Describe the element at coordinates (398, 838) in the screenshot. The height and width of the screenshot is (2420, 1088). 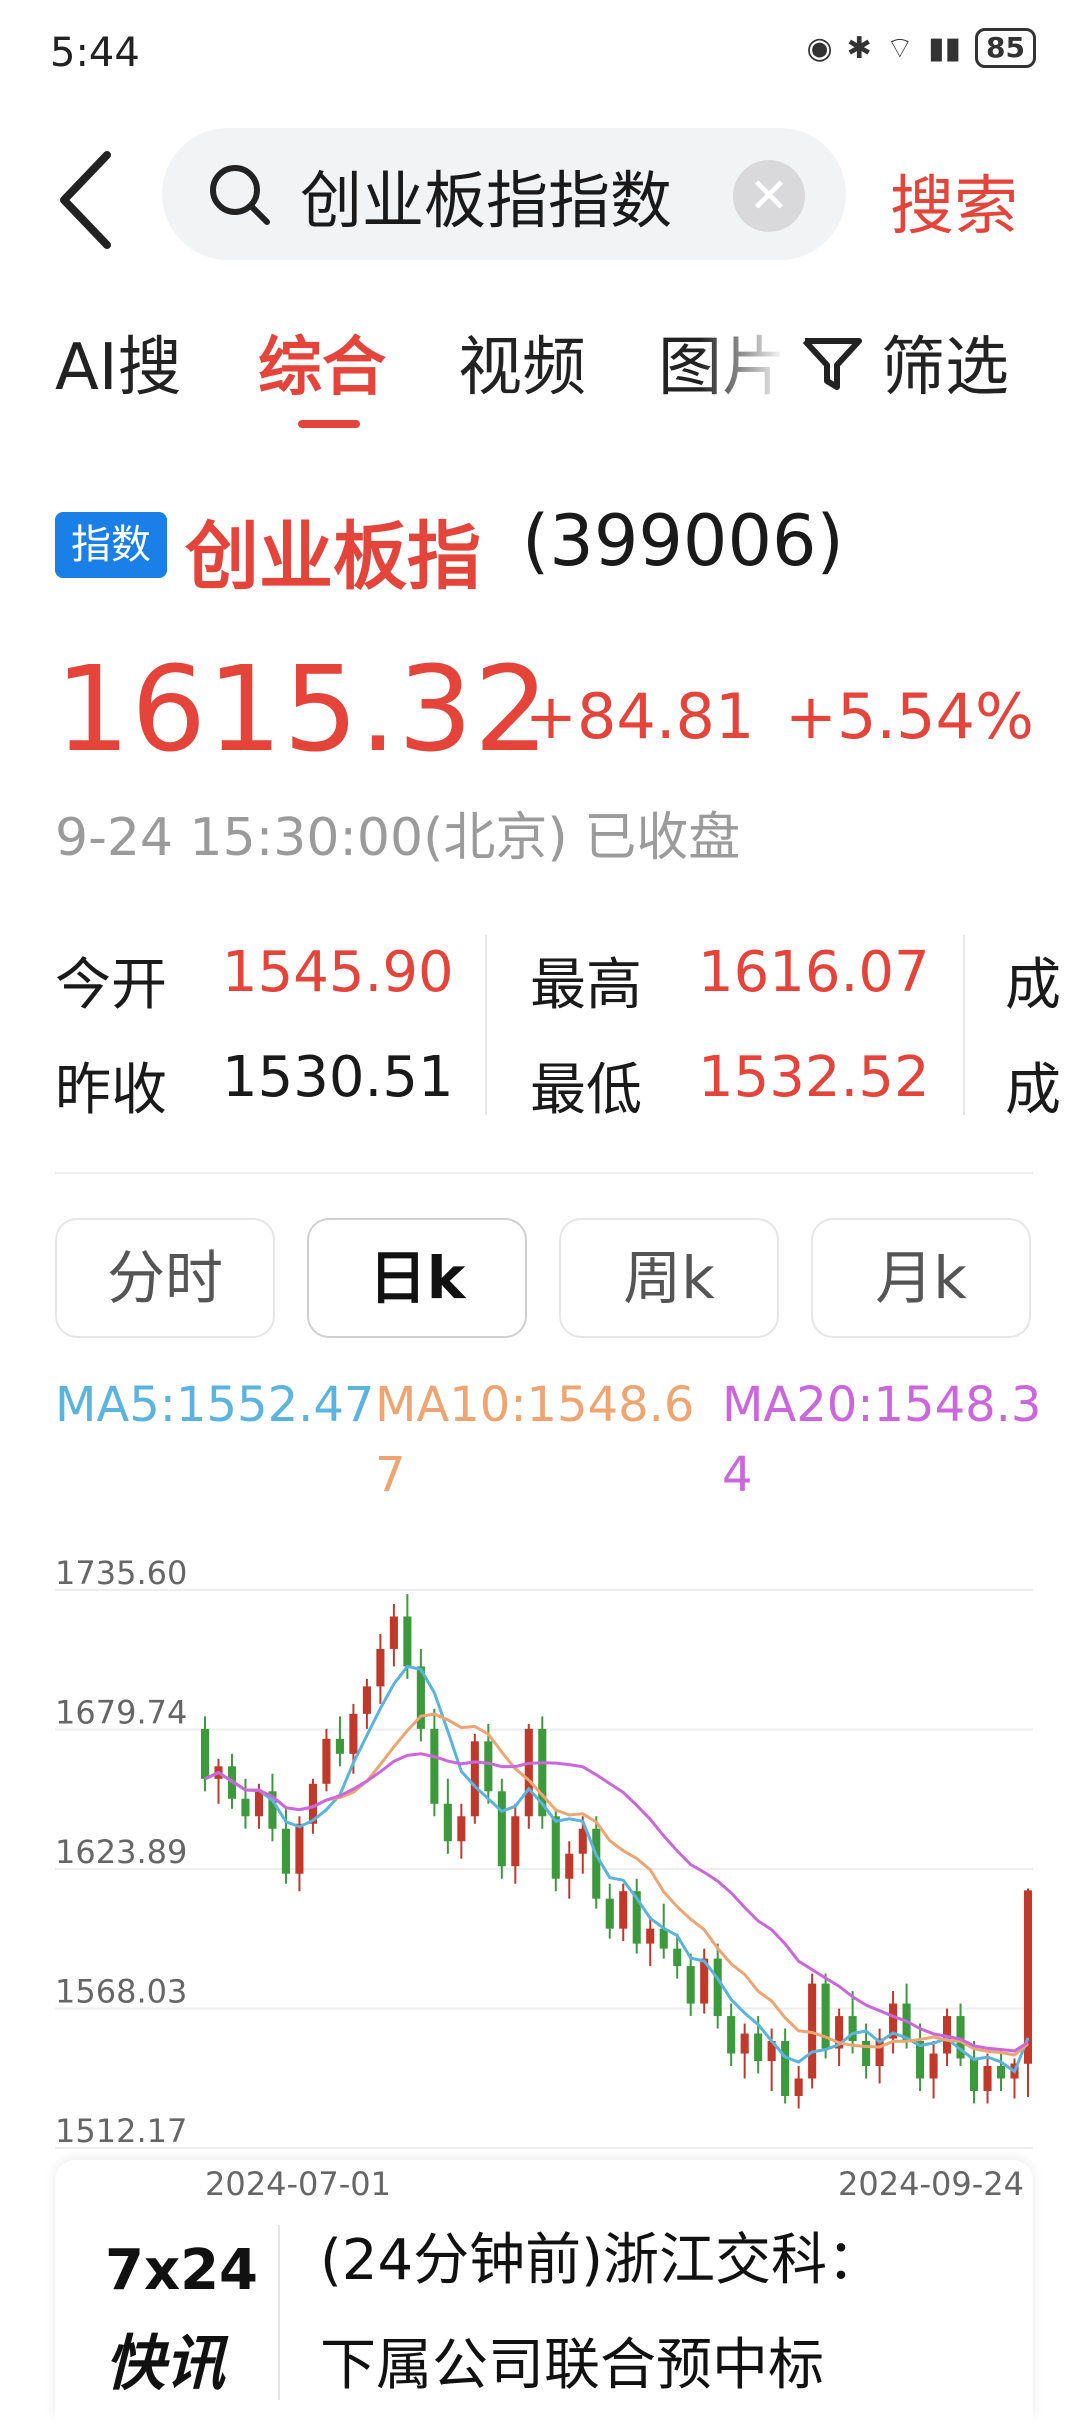
I see `quote-time: 9-24 15:30:00(北京) 已收盘` at that location.